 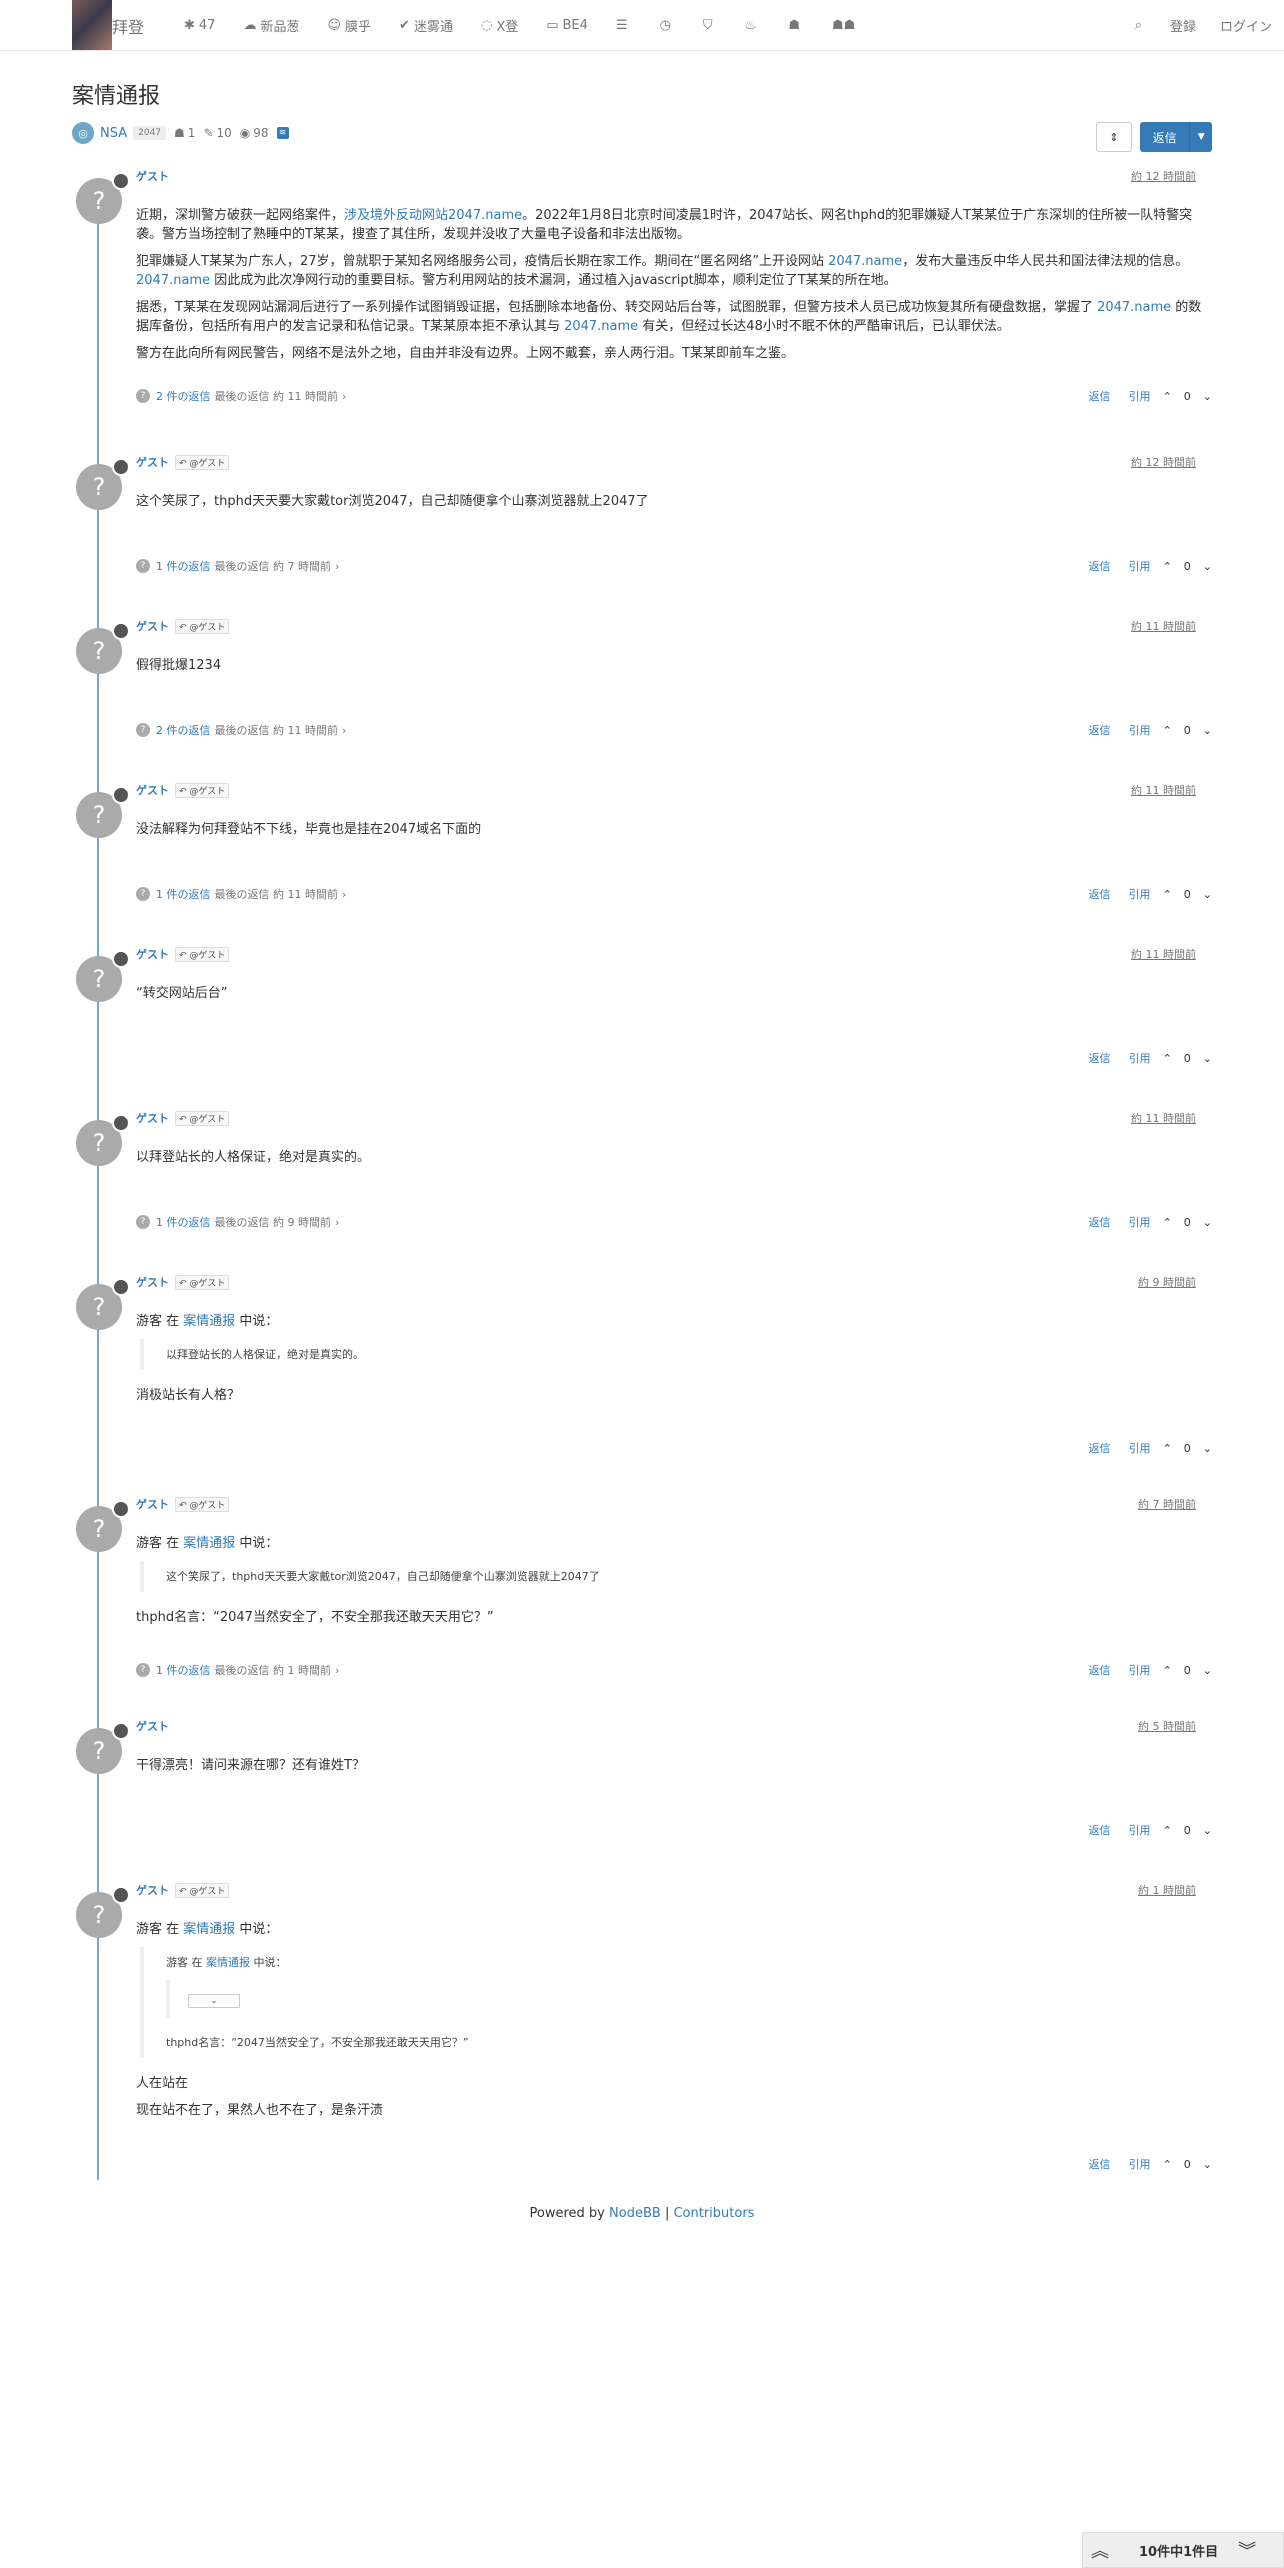 What do you see at coordinates (1183, 25) in the screenshot?
I see `register-link: 登録` at bounding box center [1183, 25].